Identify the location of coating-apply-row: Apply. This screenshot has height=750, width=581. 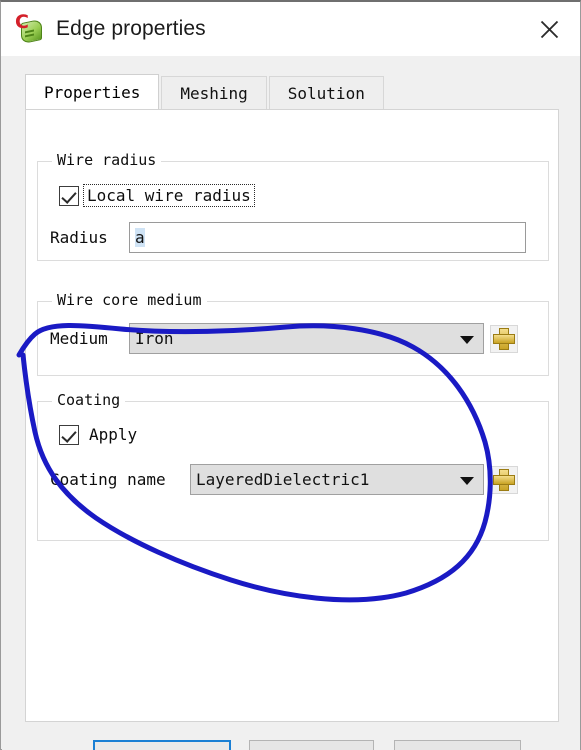
(99, 434).